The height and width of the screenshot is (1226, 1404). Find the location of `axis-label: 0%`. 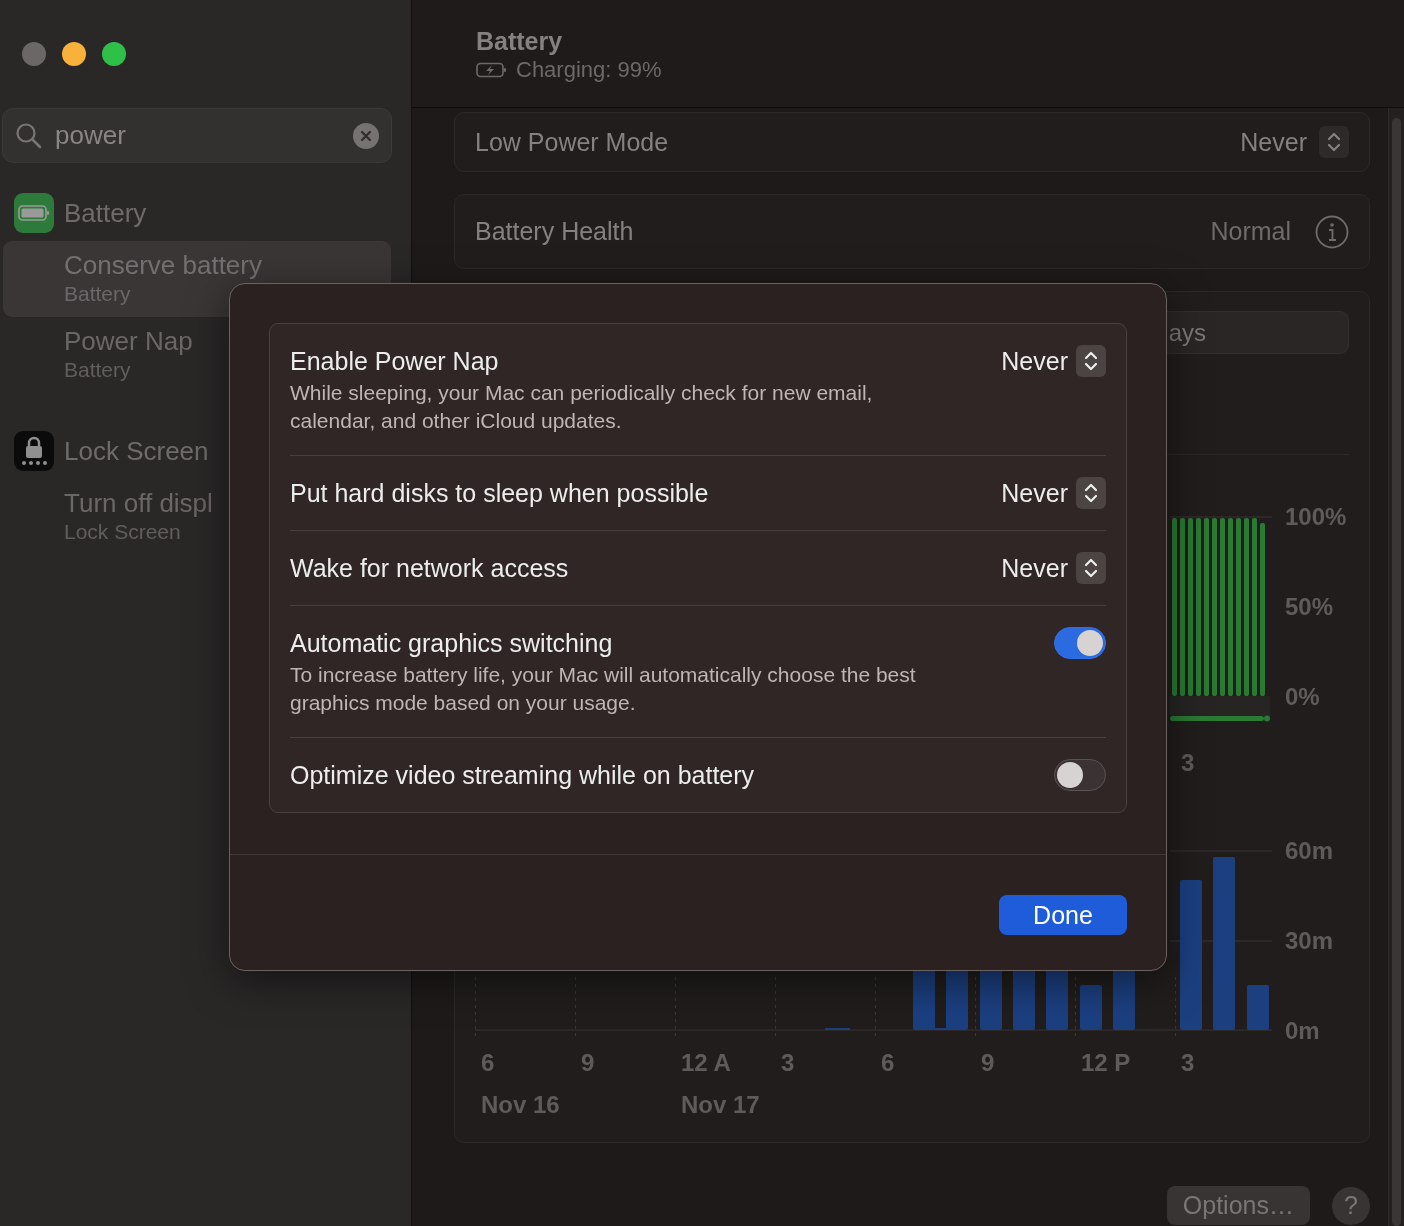

axis-label: 0% is located at coordinates (1303, 697).